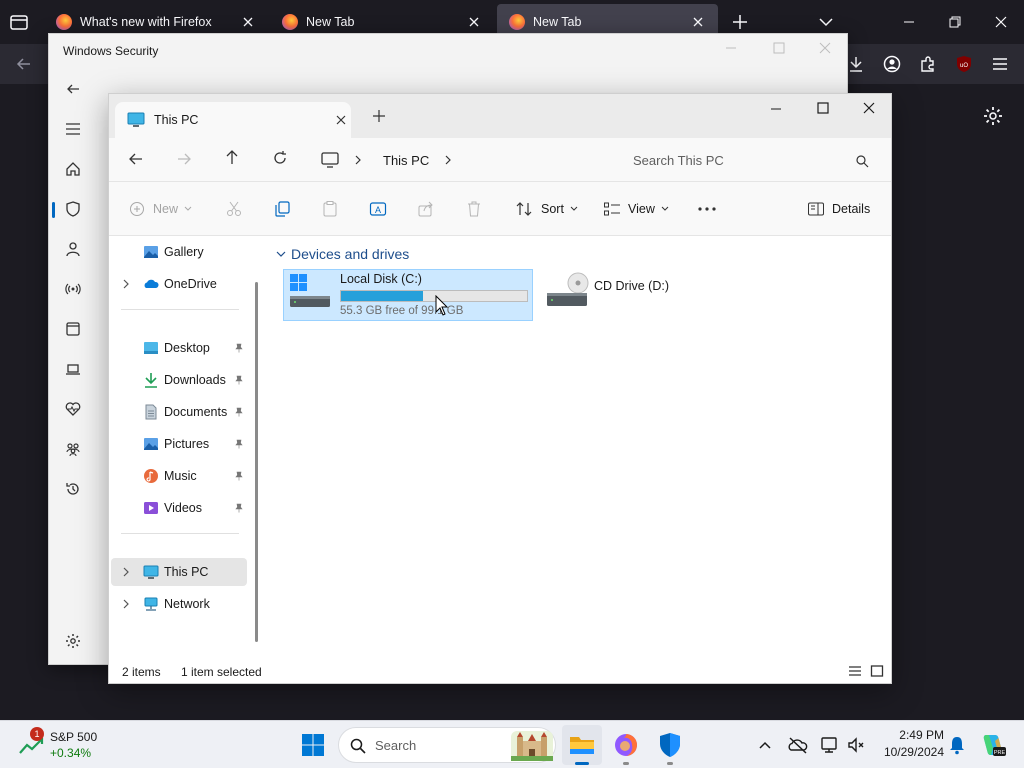  What do you see at coordinates (447, 745) in the screenshot?
I see `taskbar-search-box: Search` at bounding box center [447, 745].